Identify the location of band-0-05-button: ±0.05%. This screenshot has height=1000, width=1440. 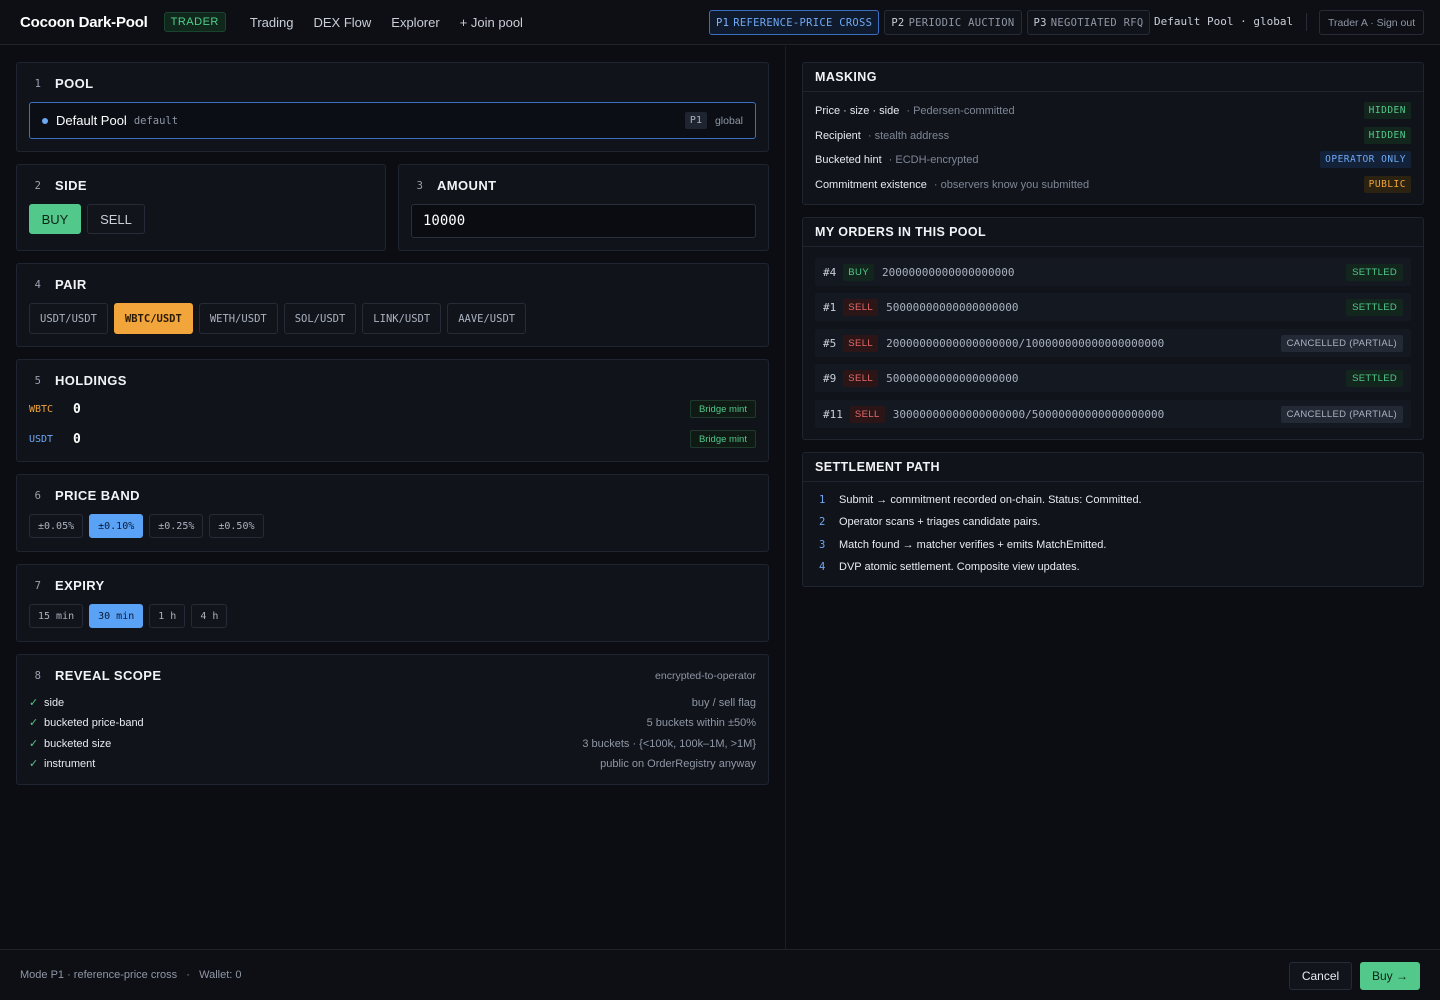
(56, 526).